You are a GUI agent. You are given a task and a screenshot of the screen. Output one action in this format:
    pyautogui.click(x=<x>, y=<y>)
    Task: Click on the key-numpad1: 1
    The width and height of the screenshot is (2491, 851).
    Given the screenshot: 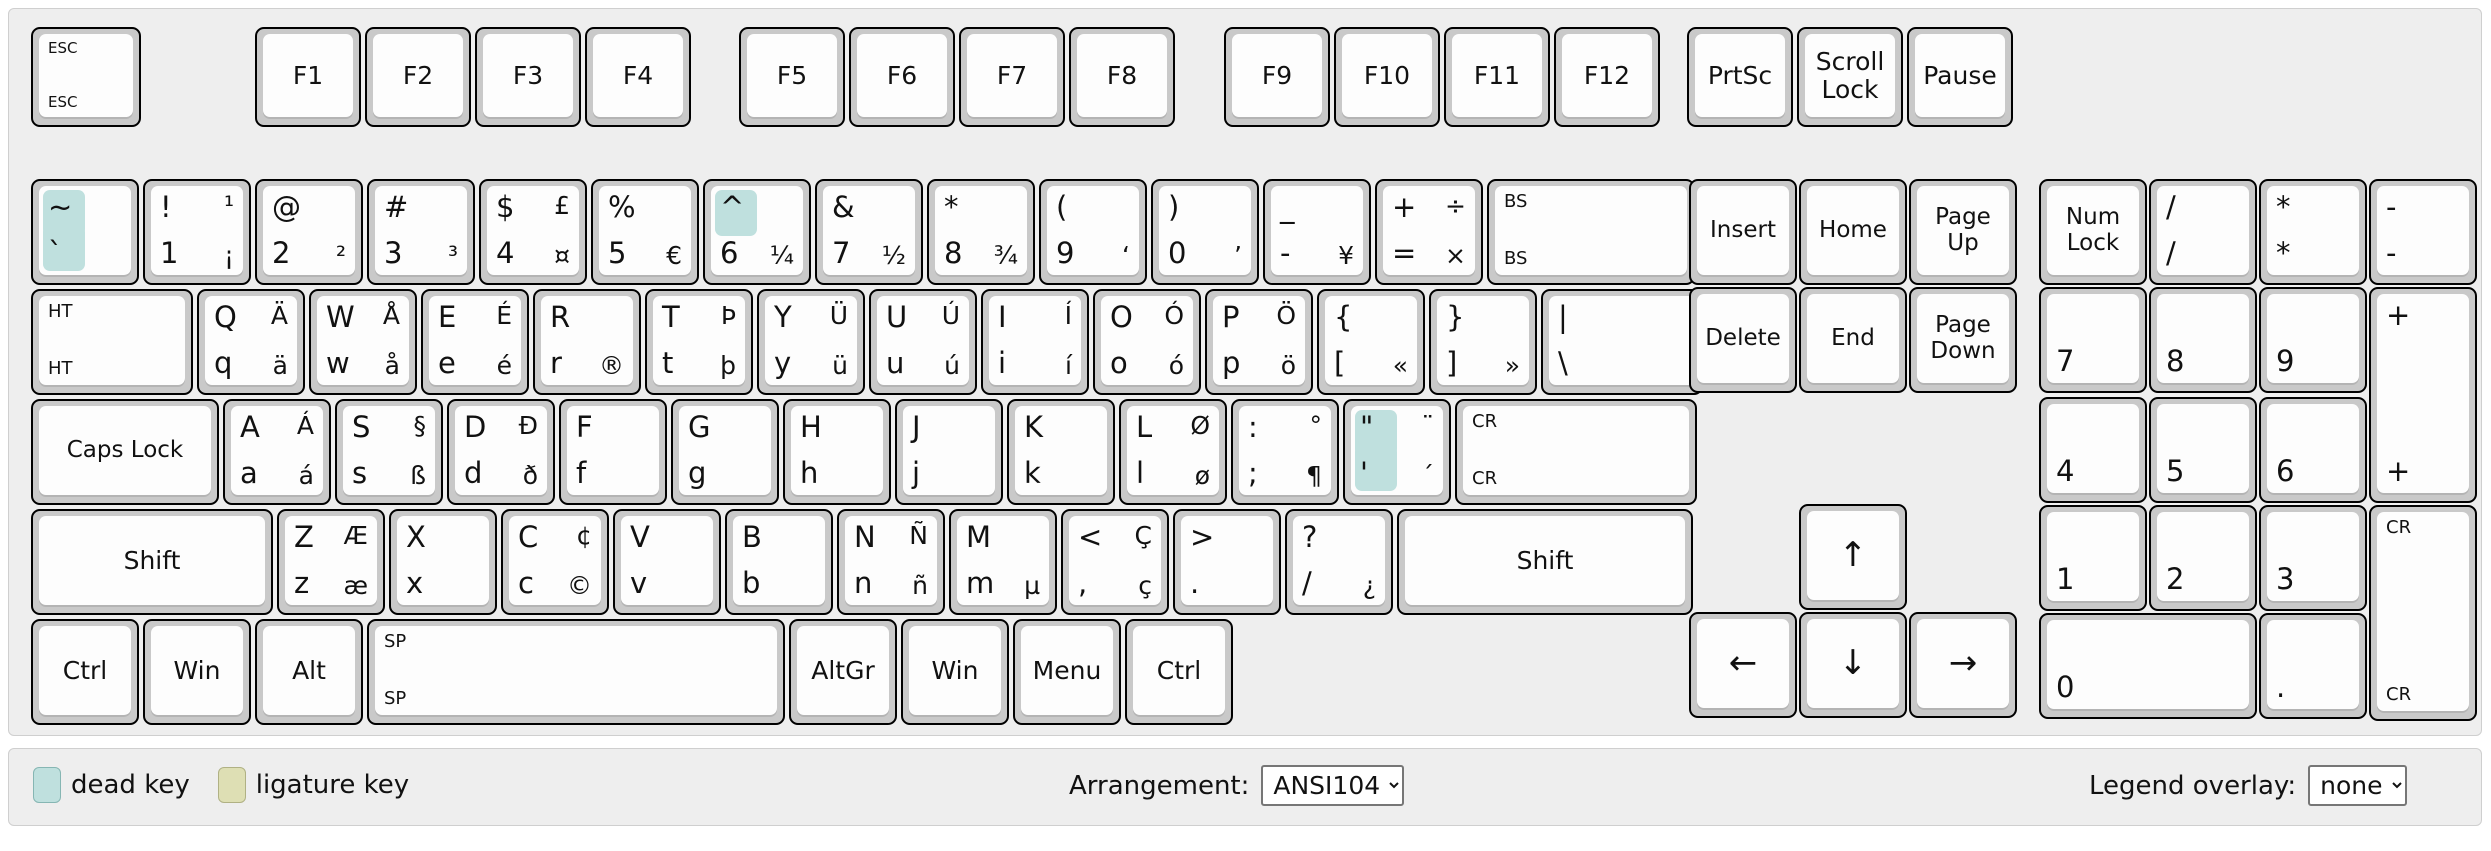 What is the action you would take?
    pyautogui.click(x=2093, y=558)
    